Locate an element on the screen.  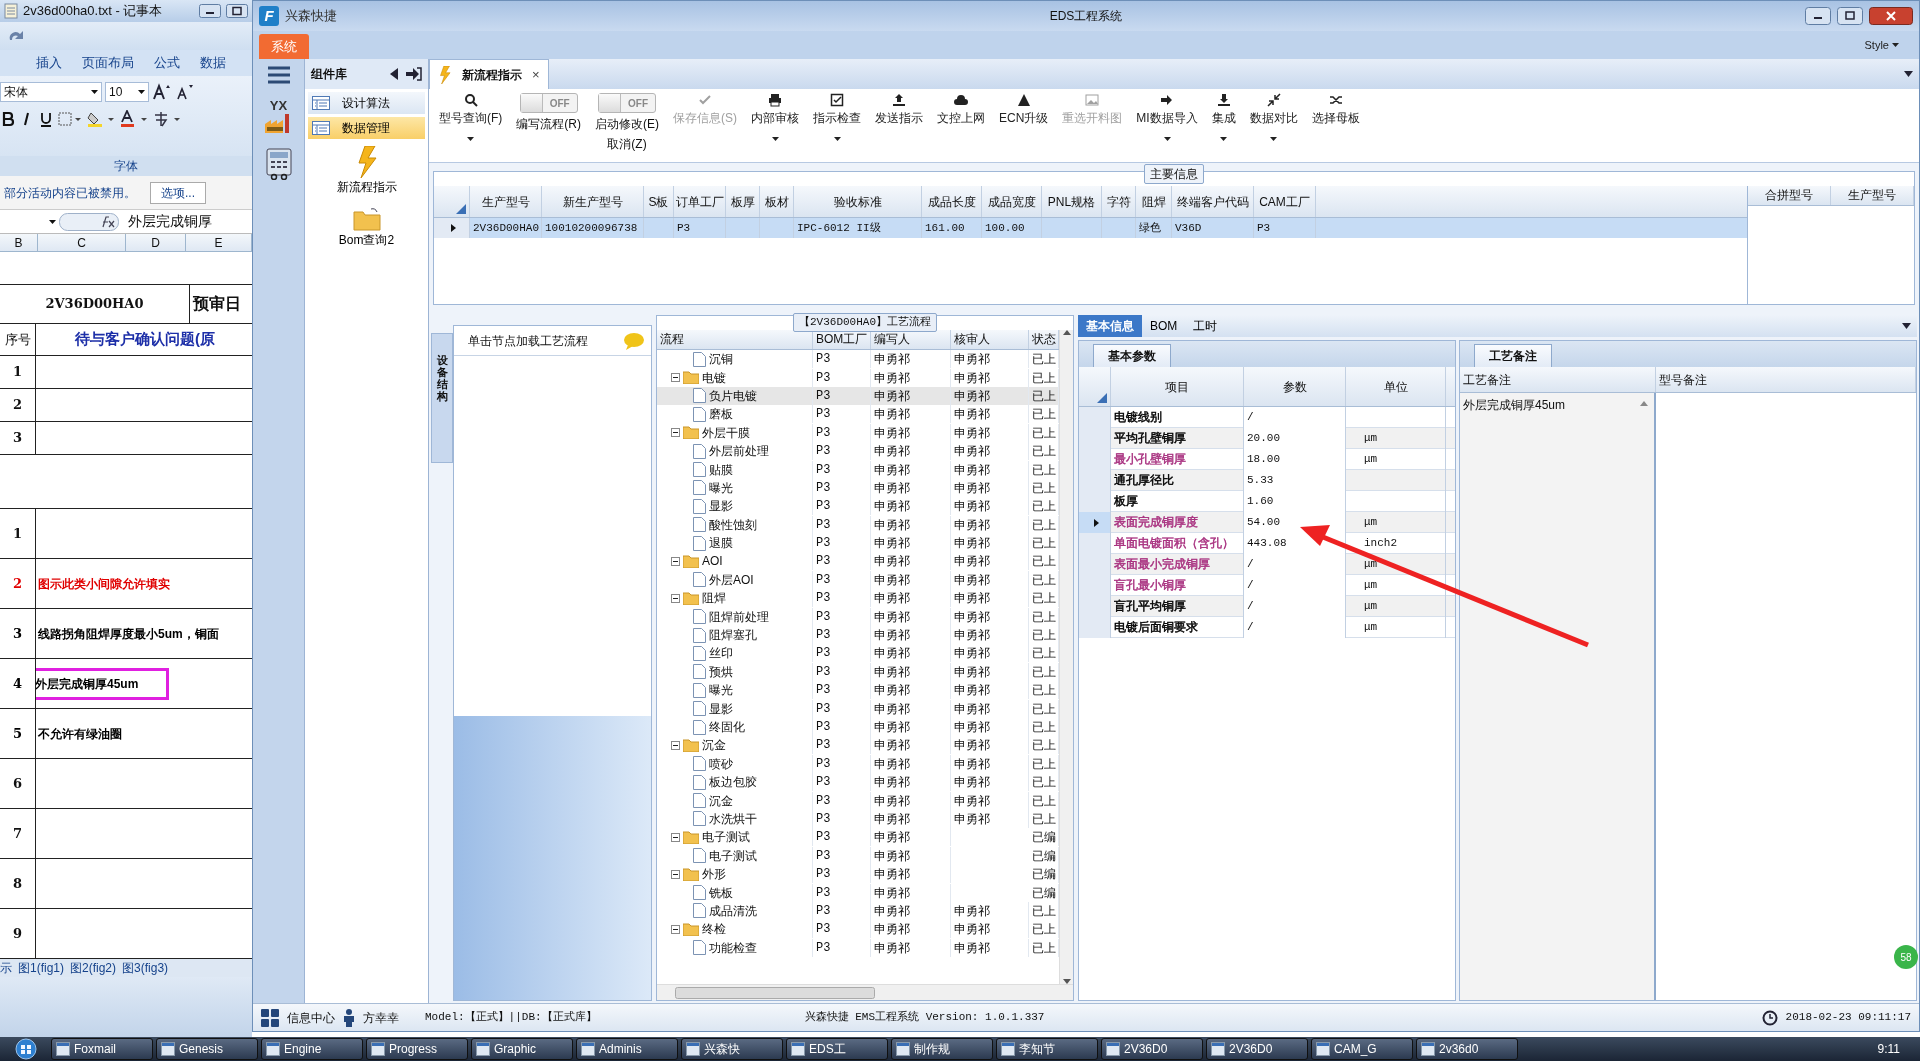
detail-tab: BOM is located at coordinates (1164, 326).